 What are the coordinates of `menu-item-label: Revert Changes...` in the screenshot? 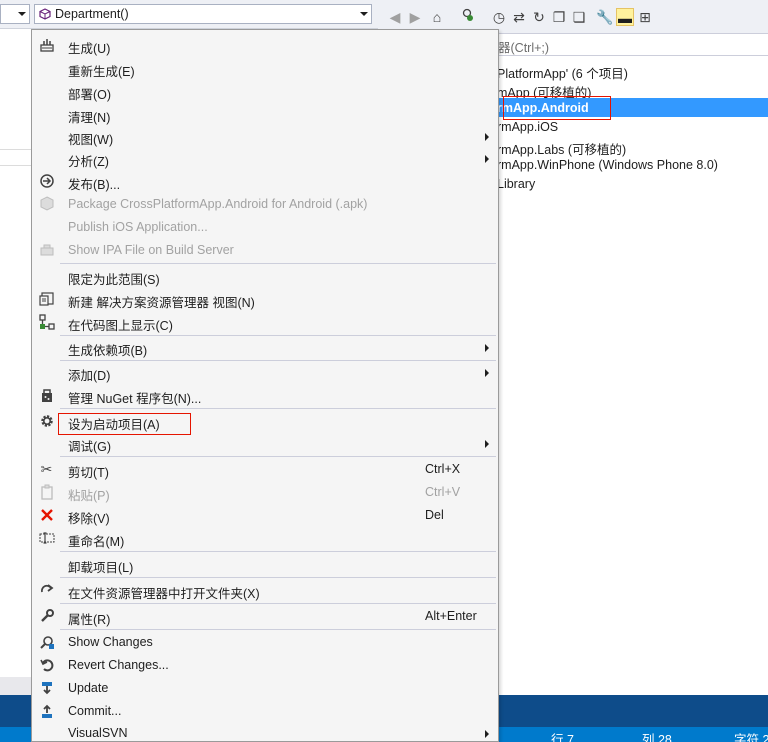 It's located at (118, 665).